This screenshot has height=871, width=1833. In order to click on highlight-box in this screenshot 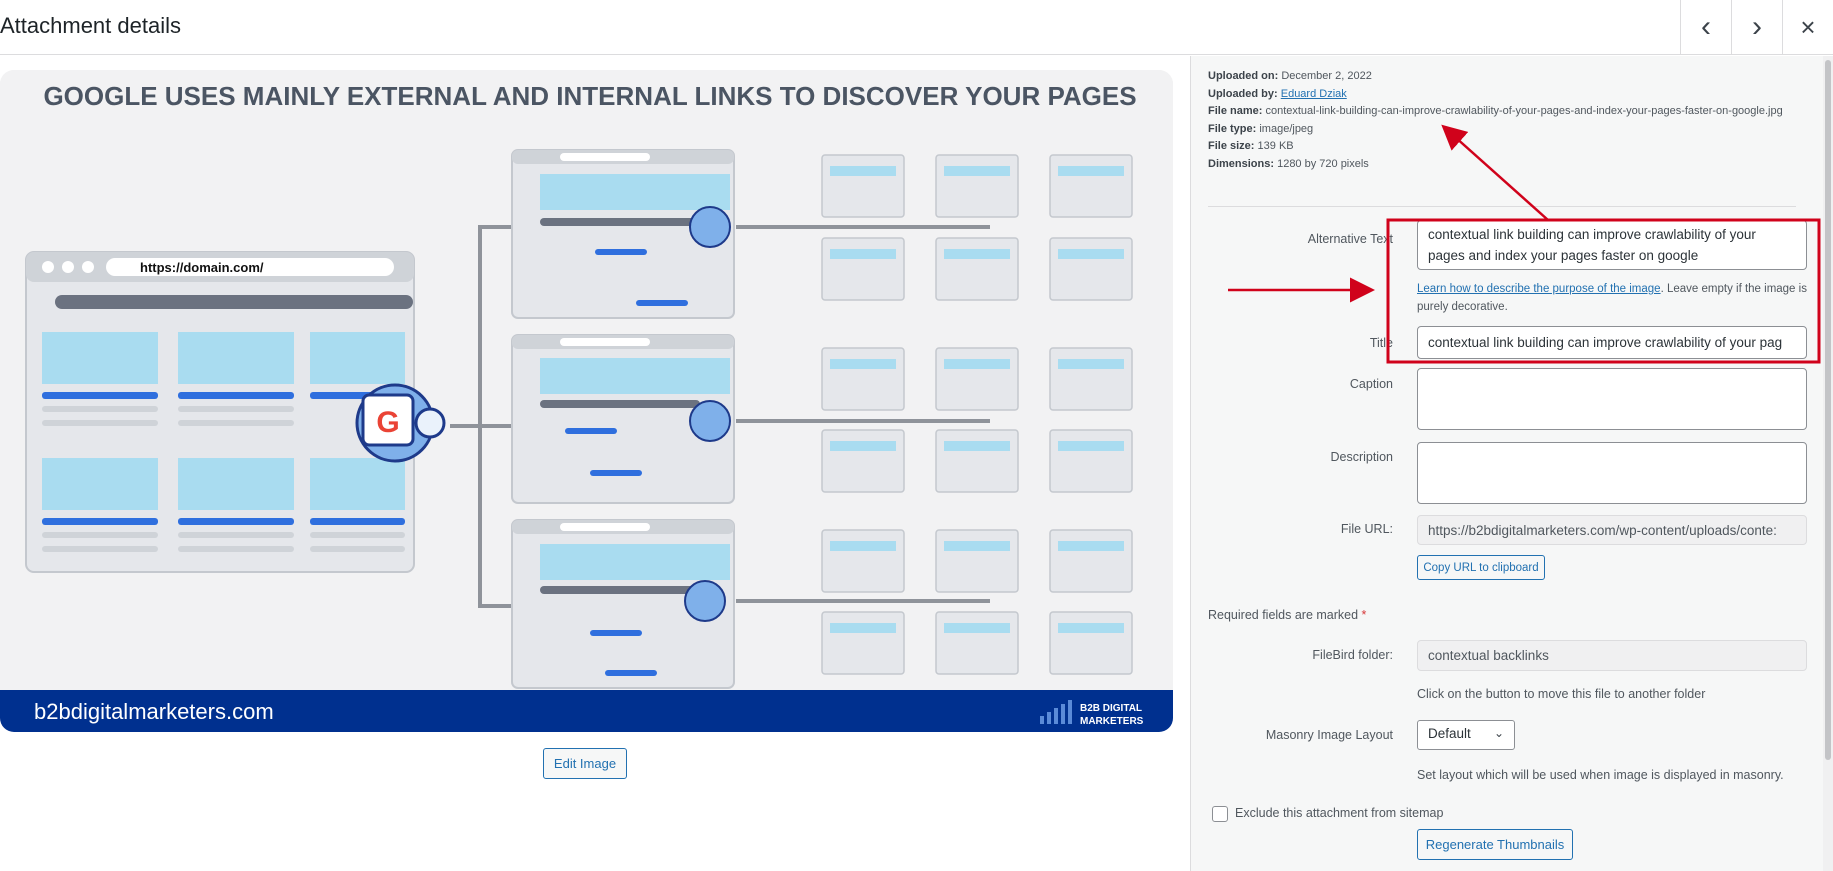, I will do `click(1603, 291)`.